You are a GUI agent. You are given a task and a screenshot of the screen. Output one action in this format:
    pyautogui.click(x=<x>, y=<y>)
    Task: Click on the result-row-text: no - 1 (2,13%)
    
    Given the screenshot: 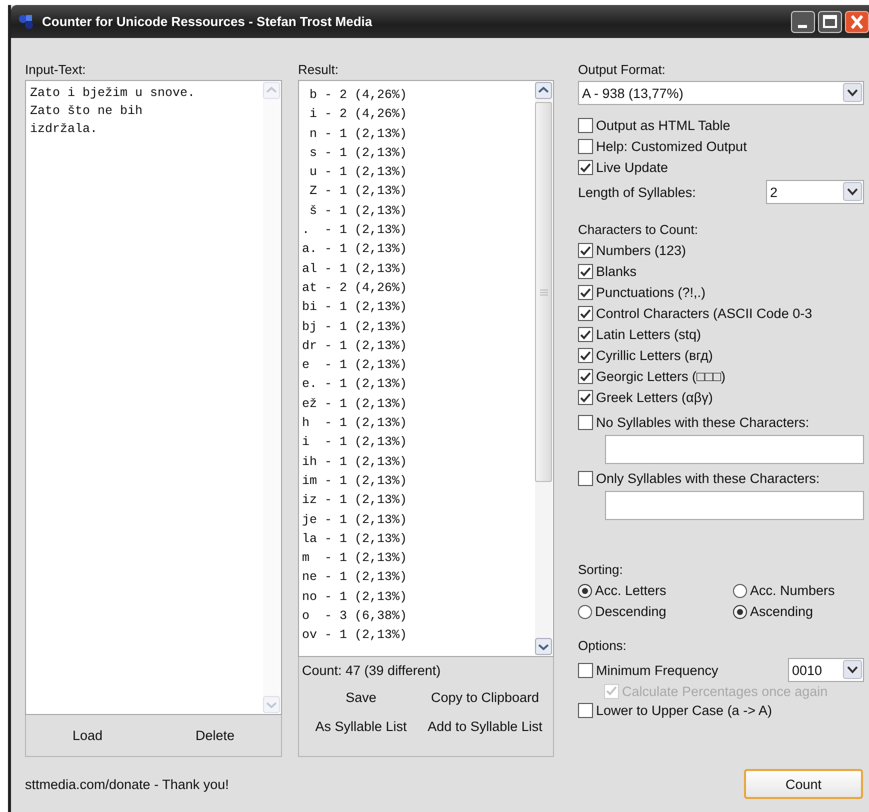 What is the action you would take?
    pyautogui.click(x=355, y=597)
    